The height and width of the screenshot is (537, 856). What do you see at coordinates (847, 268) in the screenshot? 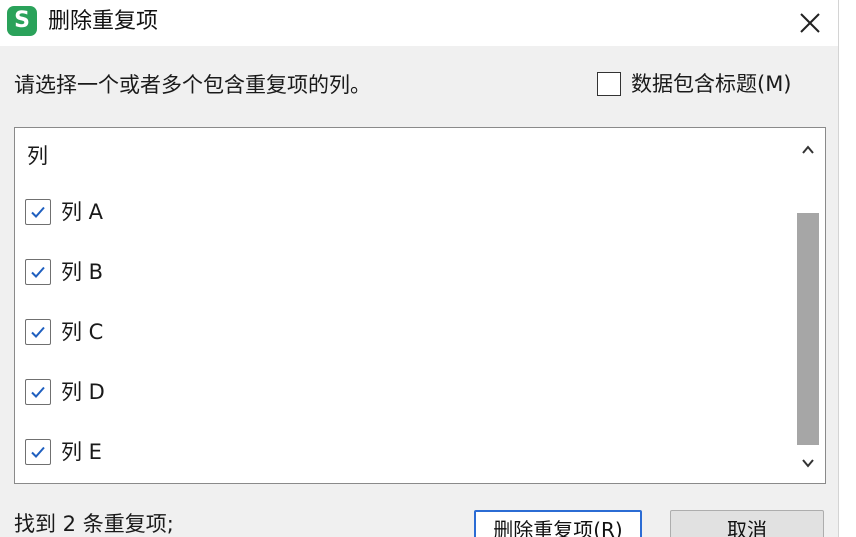
I see `background-window-edge` at bounding box center [847, 268].